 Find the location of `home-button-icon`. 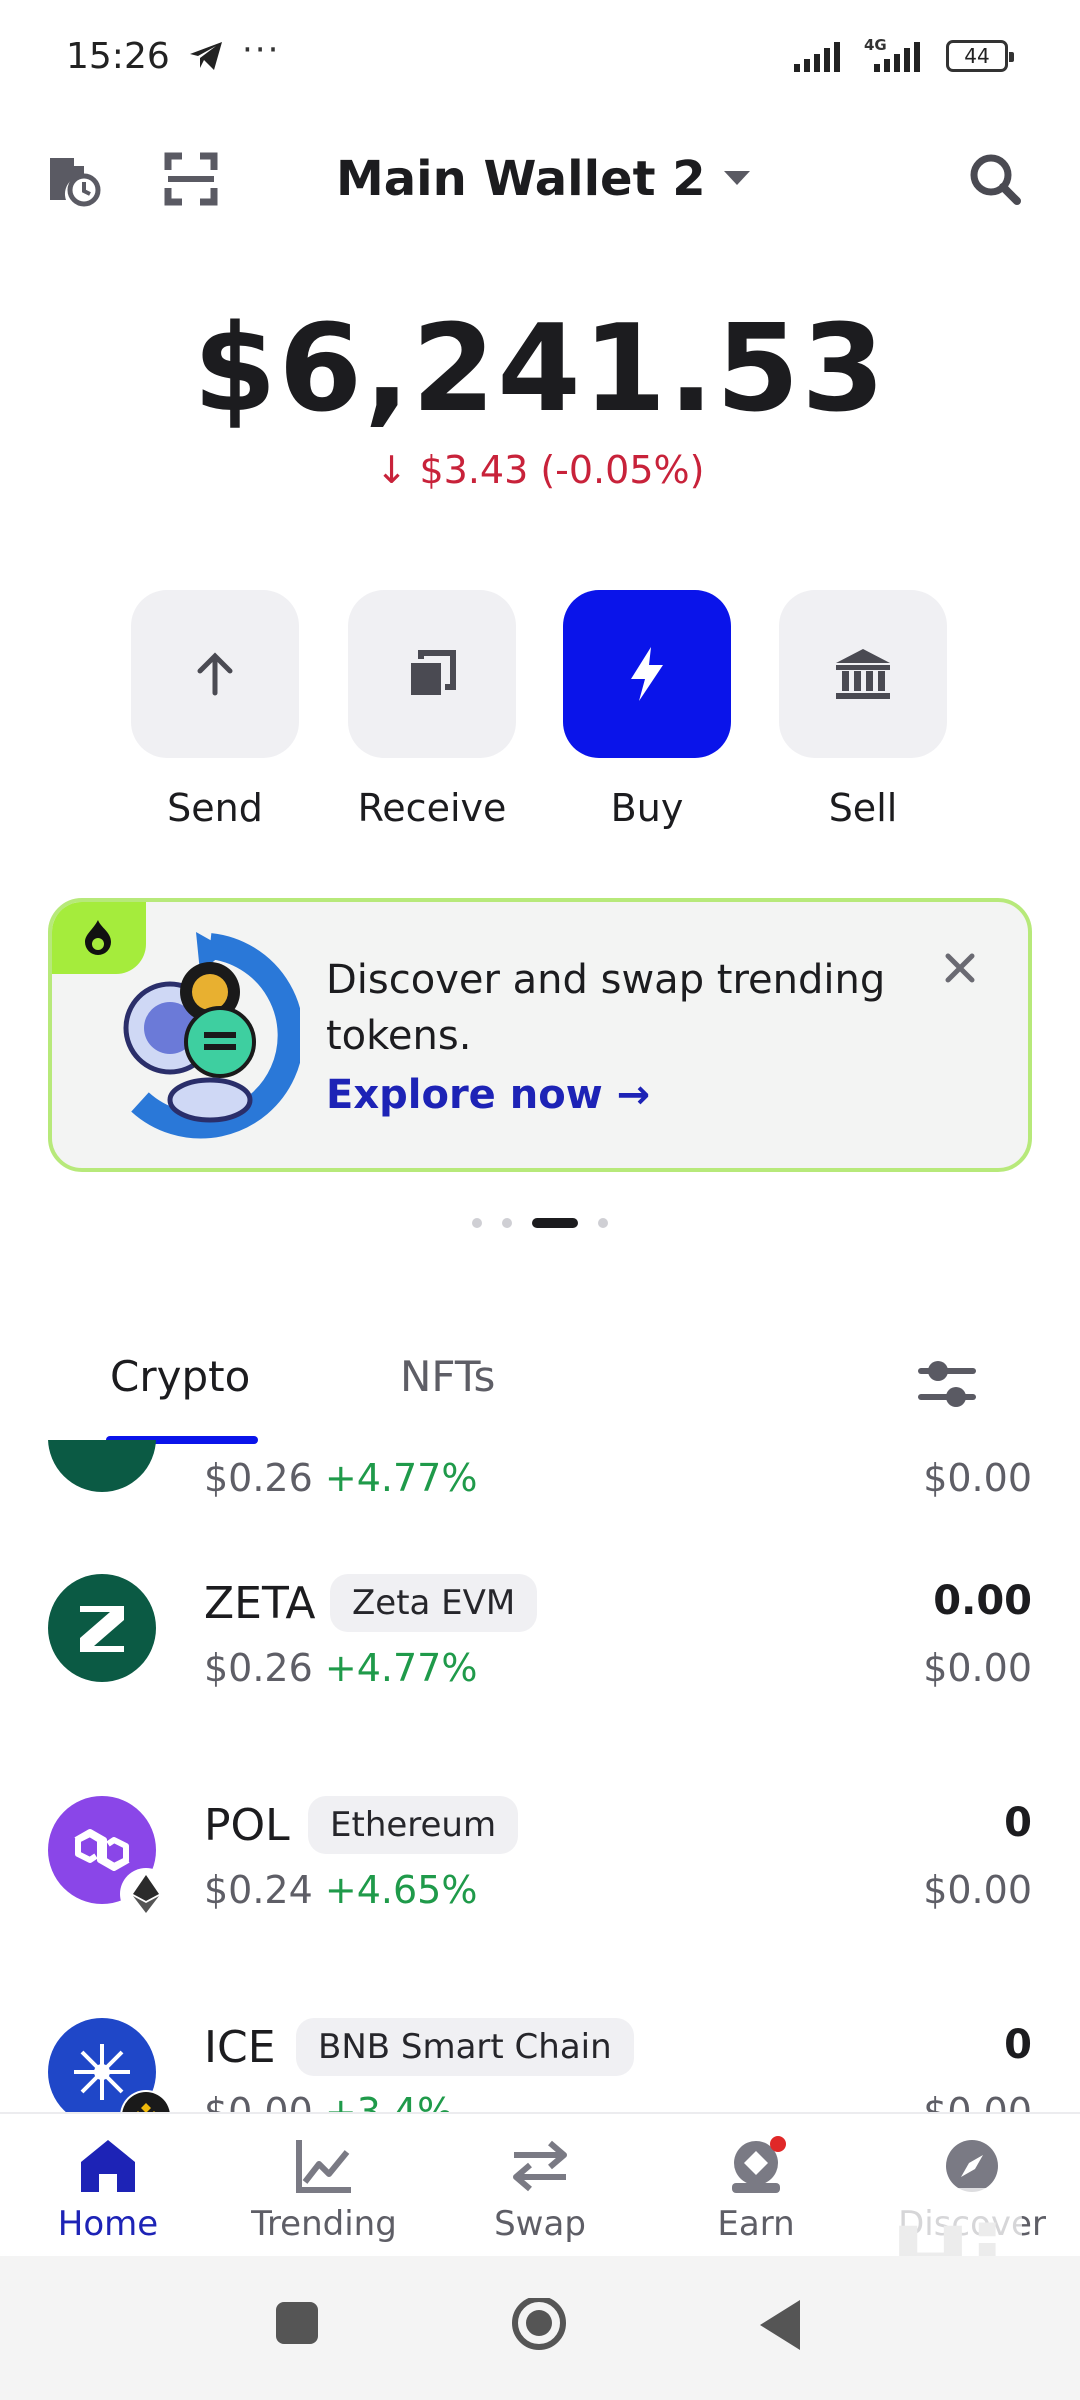

home-button-icon is located at coordinates (539, 2329).